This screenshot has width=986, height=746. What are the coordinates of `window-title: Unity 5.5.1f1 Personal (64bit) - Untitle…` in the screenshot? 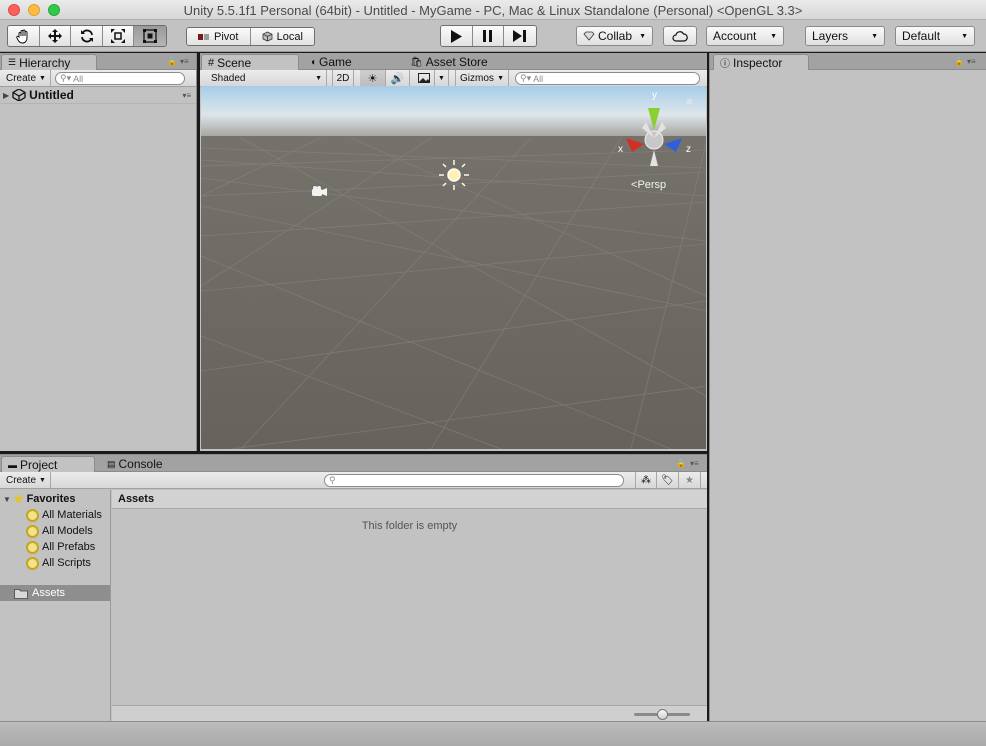 It's located at (493, 10).